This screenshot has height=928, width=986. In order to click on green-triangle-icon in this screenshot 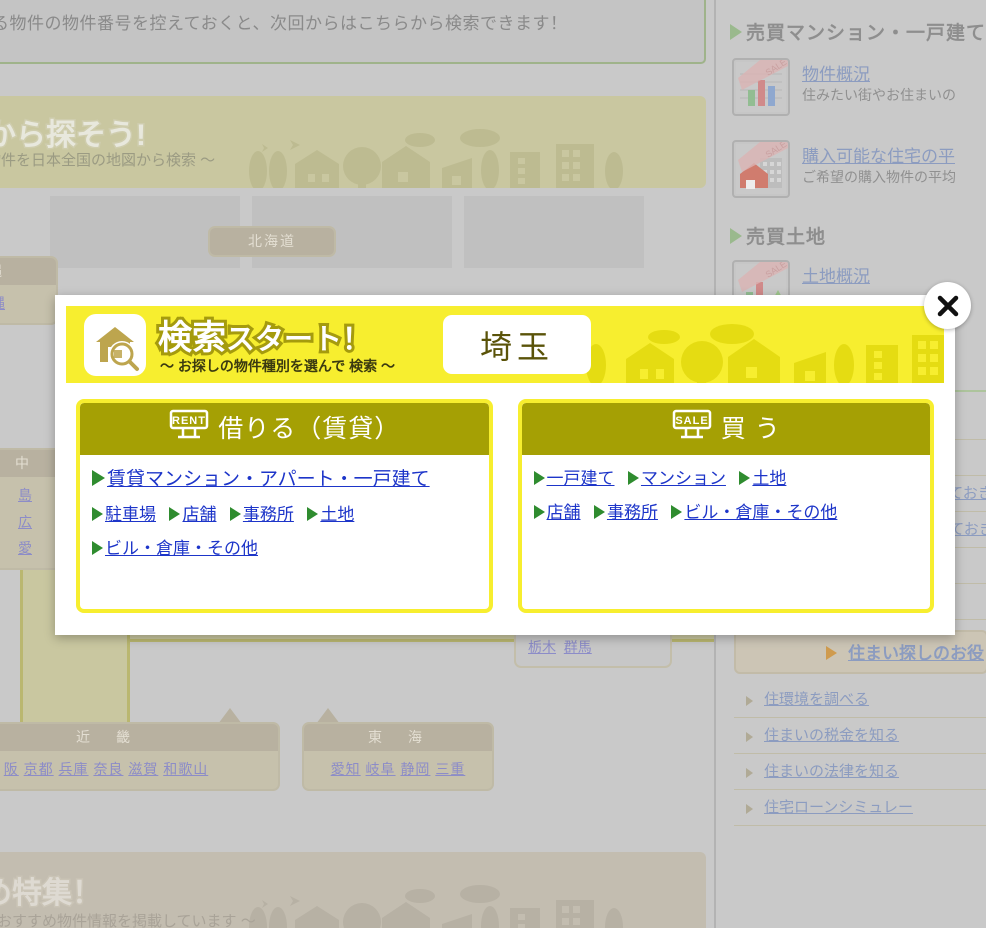, I will do `click(98, 478)`.